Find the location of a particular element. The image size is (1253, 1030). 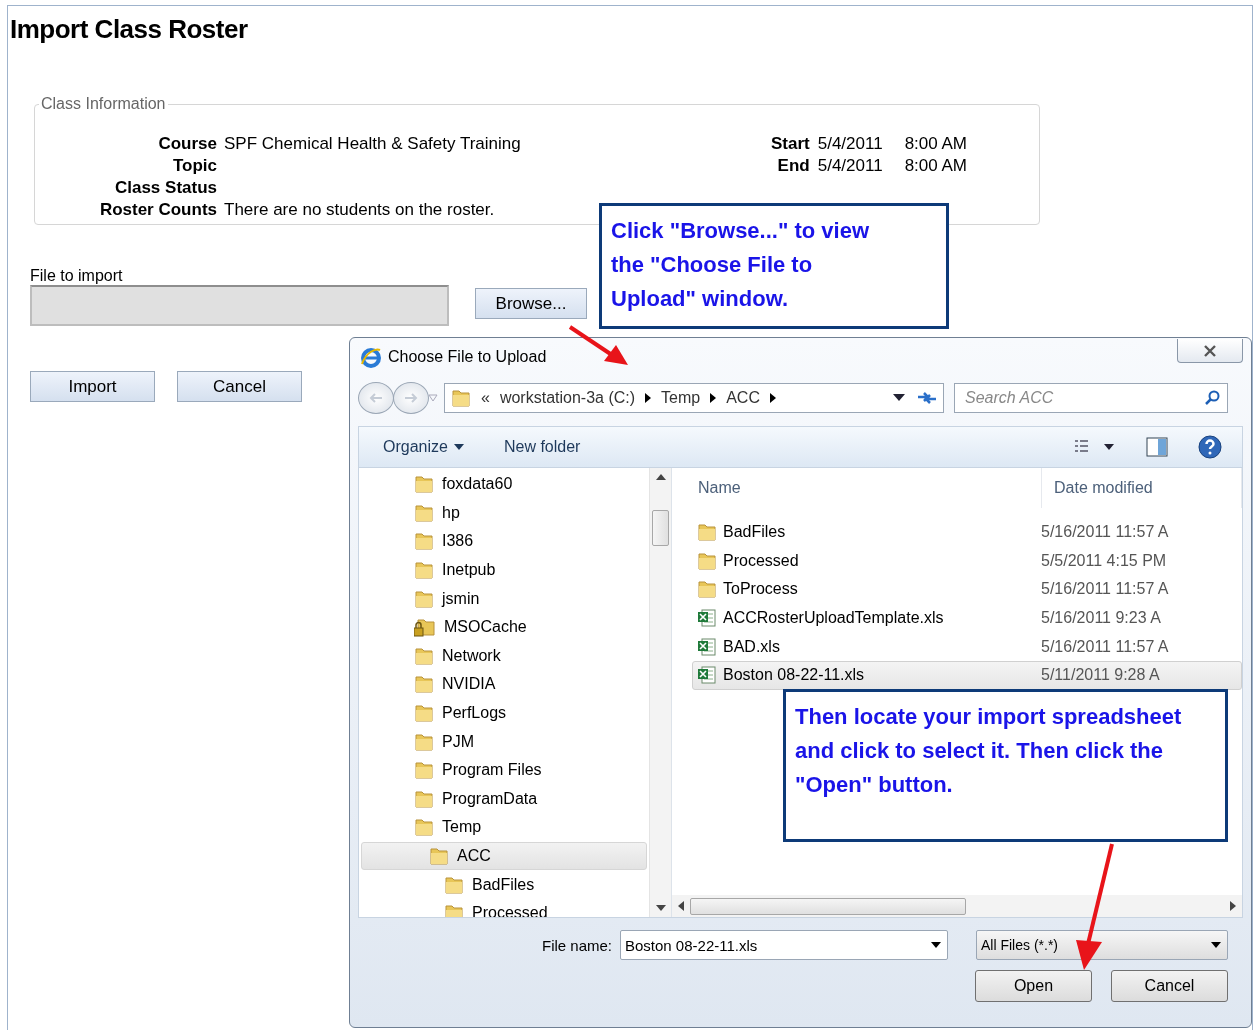

file-name: BAD.xls is located at coordinates (867, 646).